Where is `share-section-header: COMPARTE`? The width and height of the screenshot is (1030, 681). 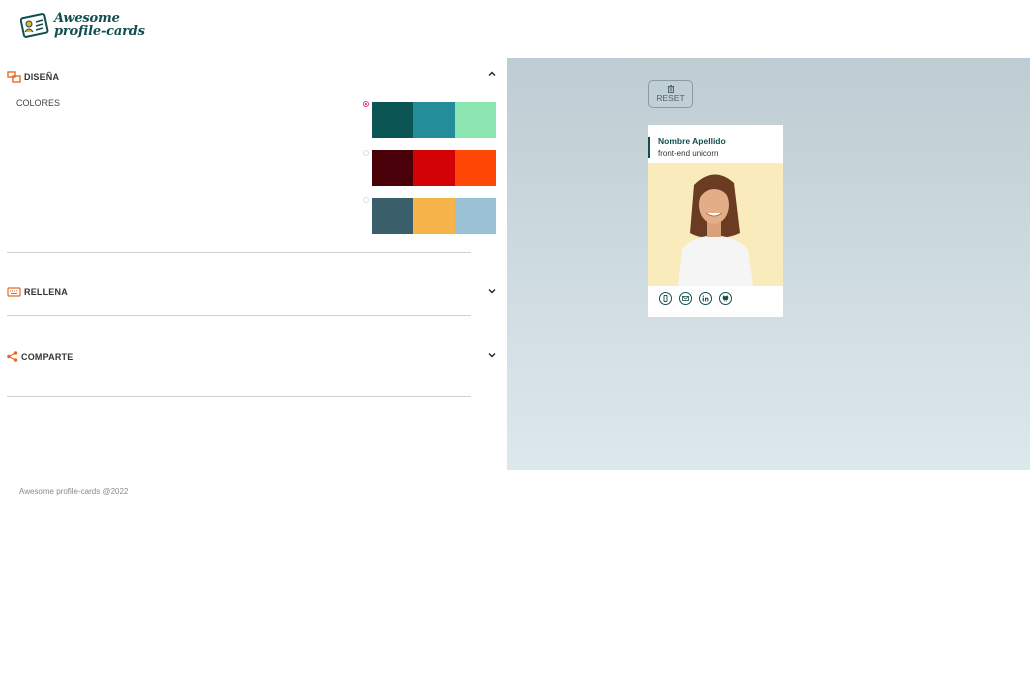
share-section-header: COMPARTE is located at coordinates (40, 356).